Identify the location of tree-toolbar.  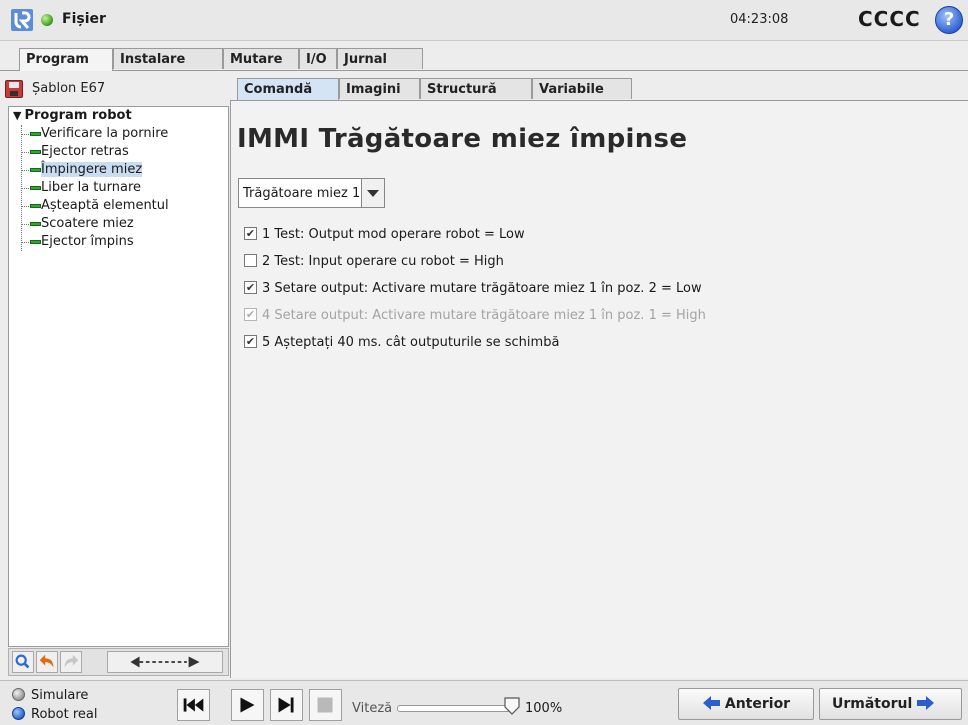
(118, 662).